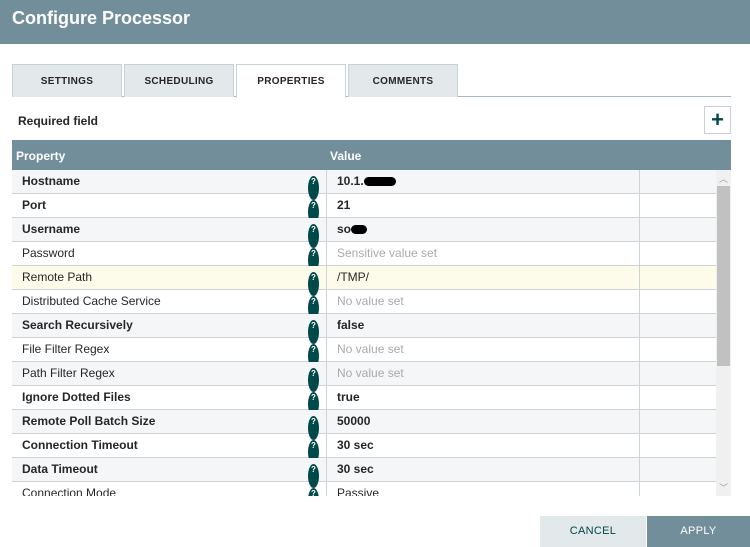 This screenshot has width=750, height=547. What do you see at coordinates (58, 121) in the screenshot?
I see `required-field-label: Required field` at bounding box center [58, 121].